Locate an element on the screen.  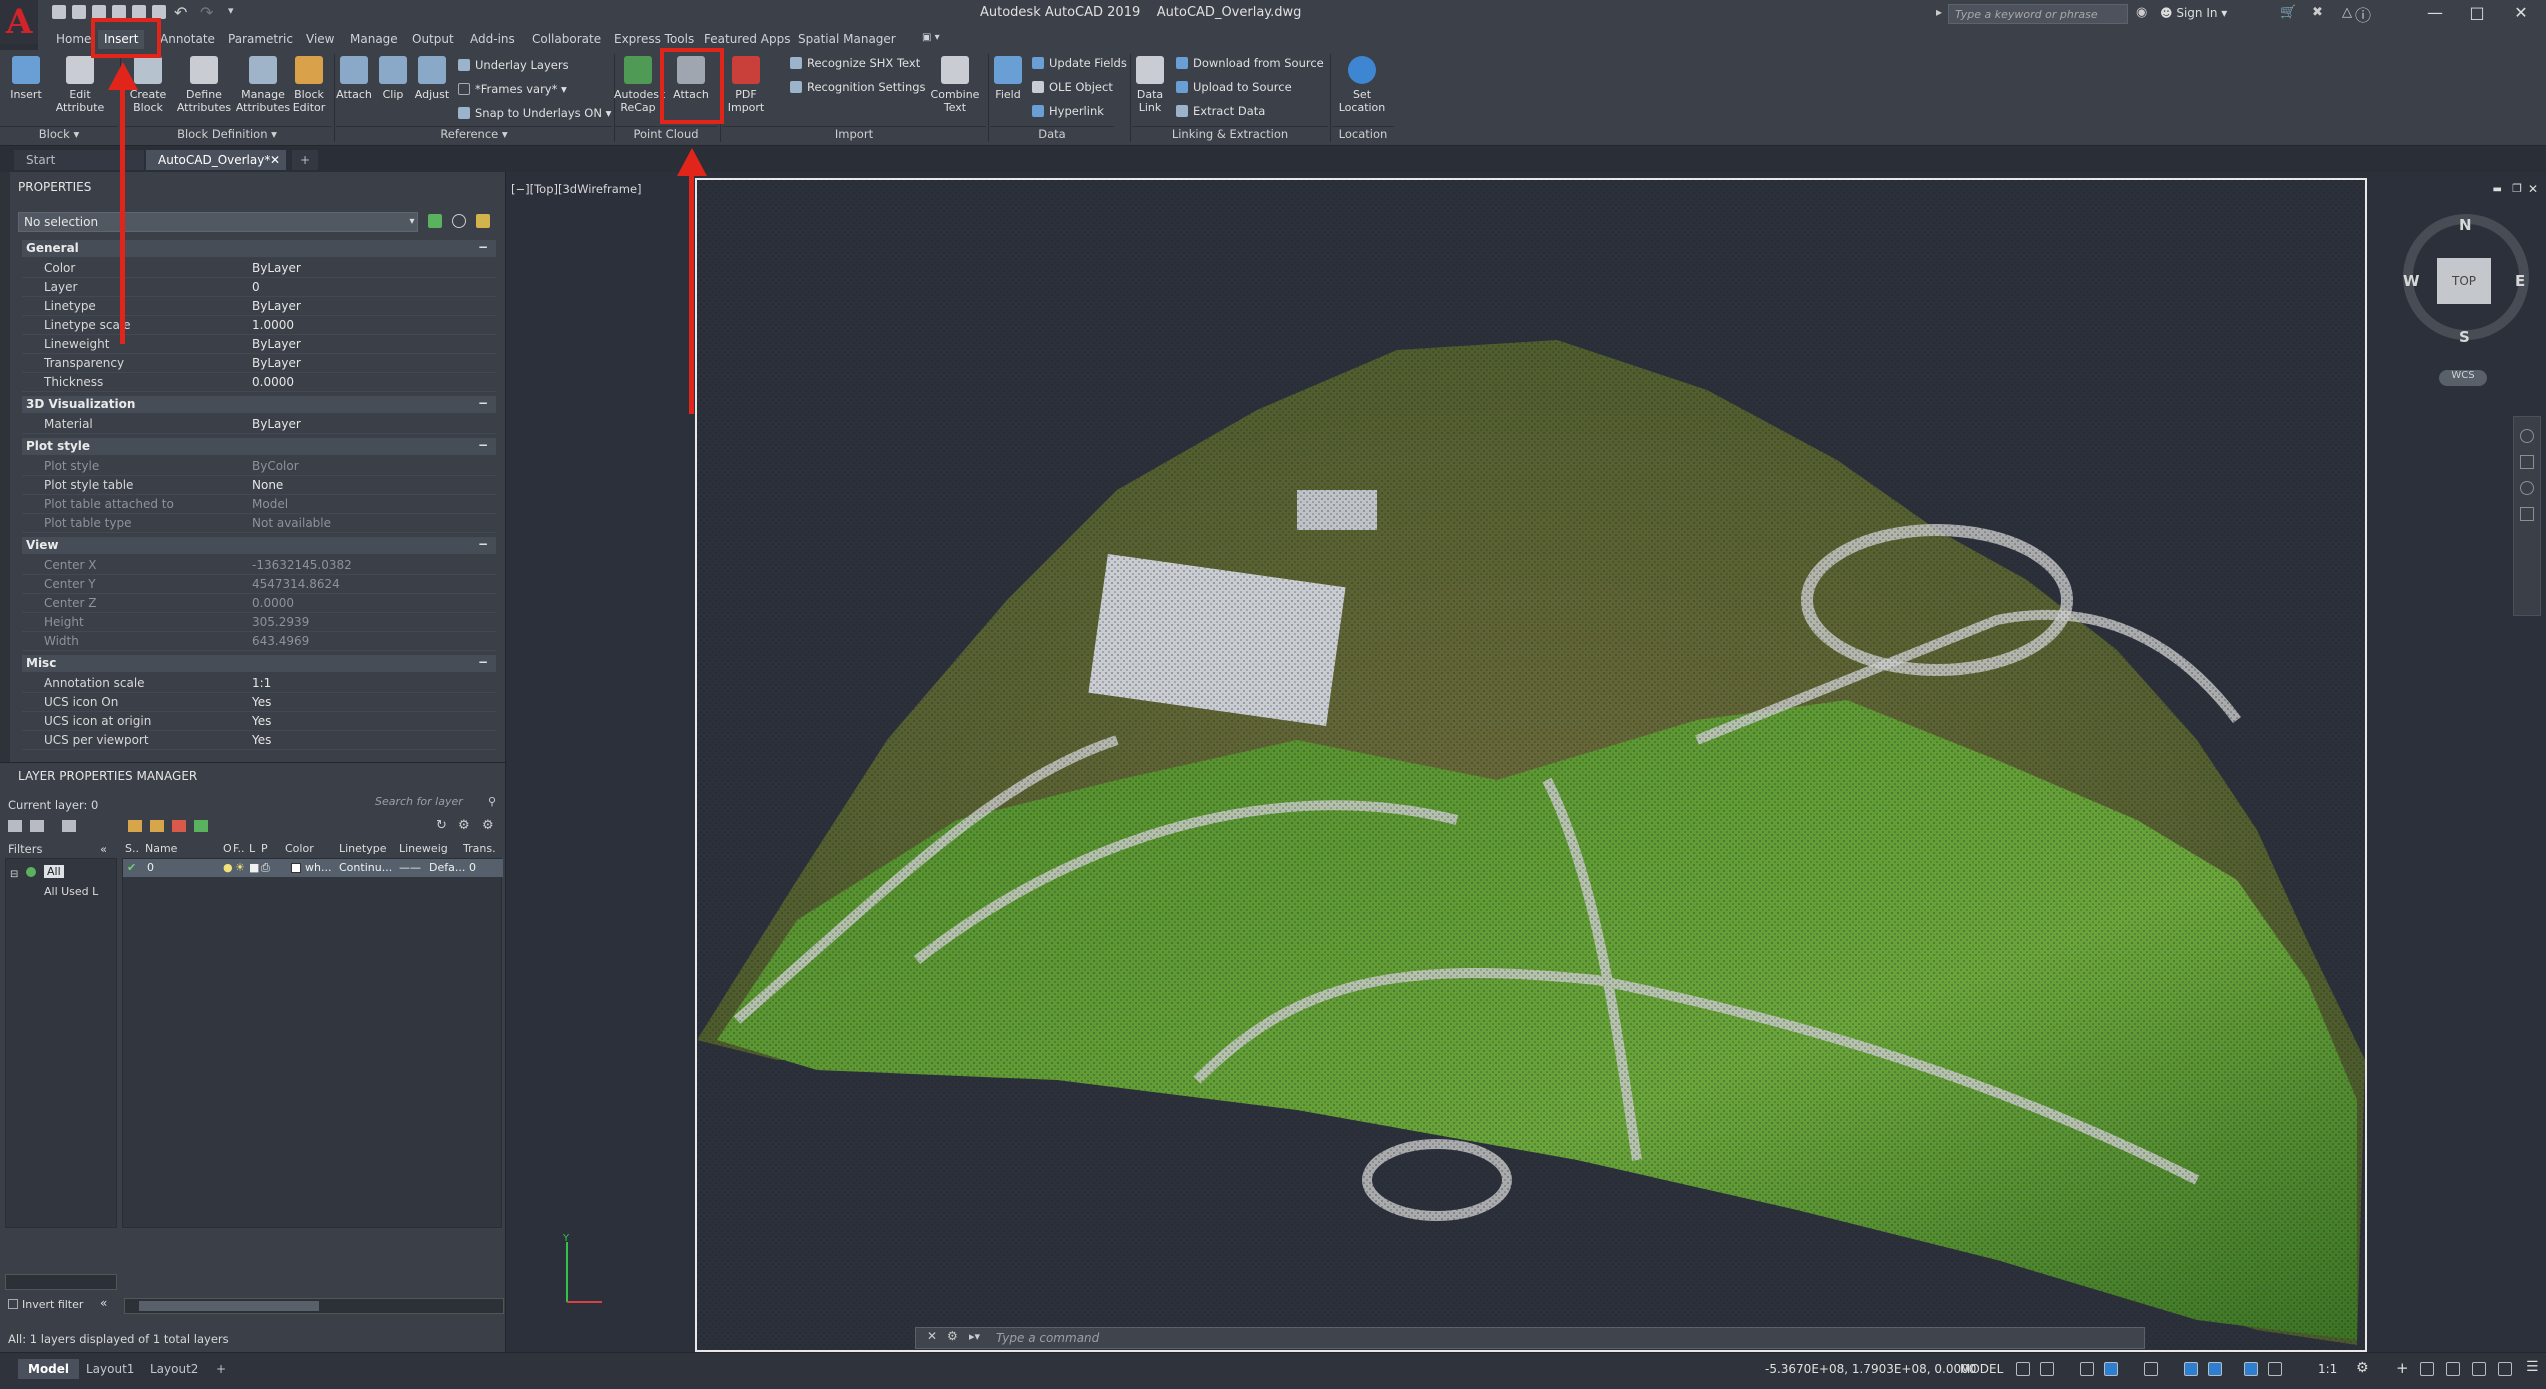
save-icon is located at coordinates (99, 12).